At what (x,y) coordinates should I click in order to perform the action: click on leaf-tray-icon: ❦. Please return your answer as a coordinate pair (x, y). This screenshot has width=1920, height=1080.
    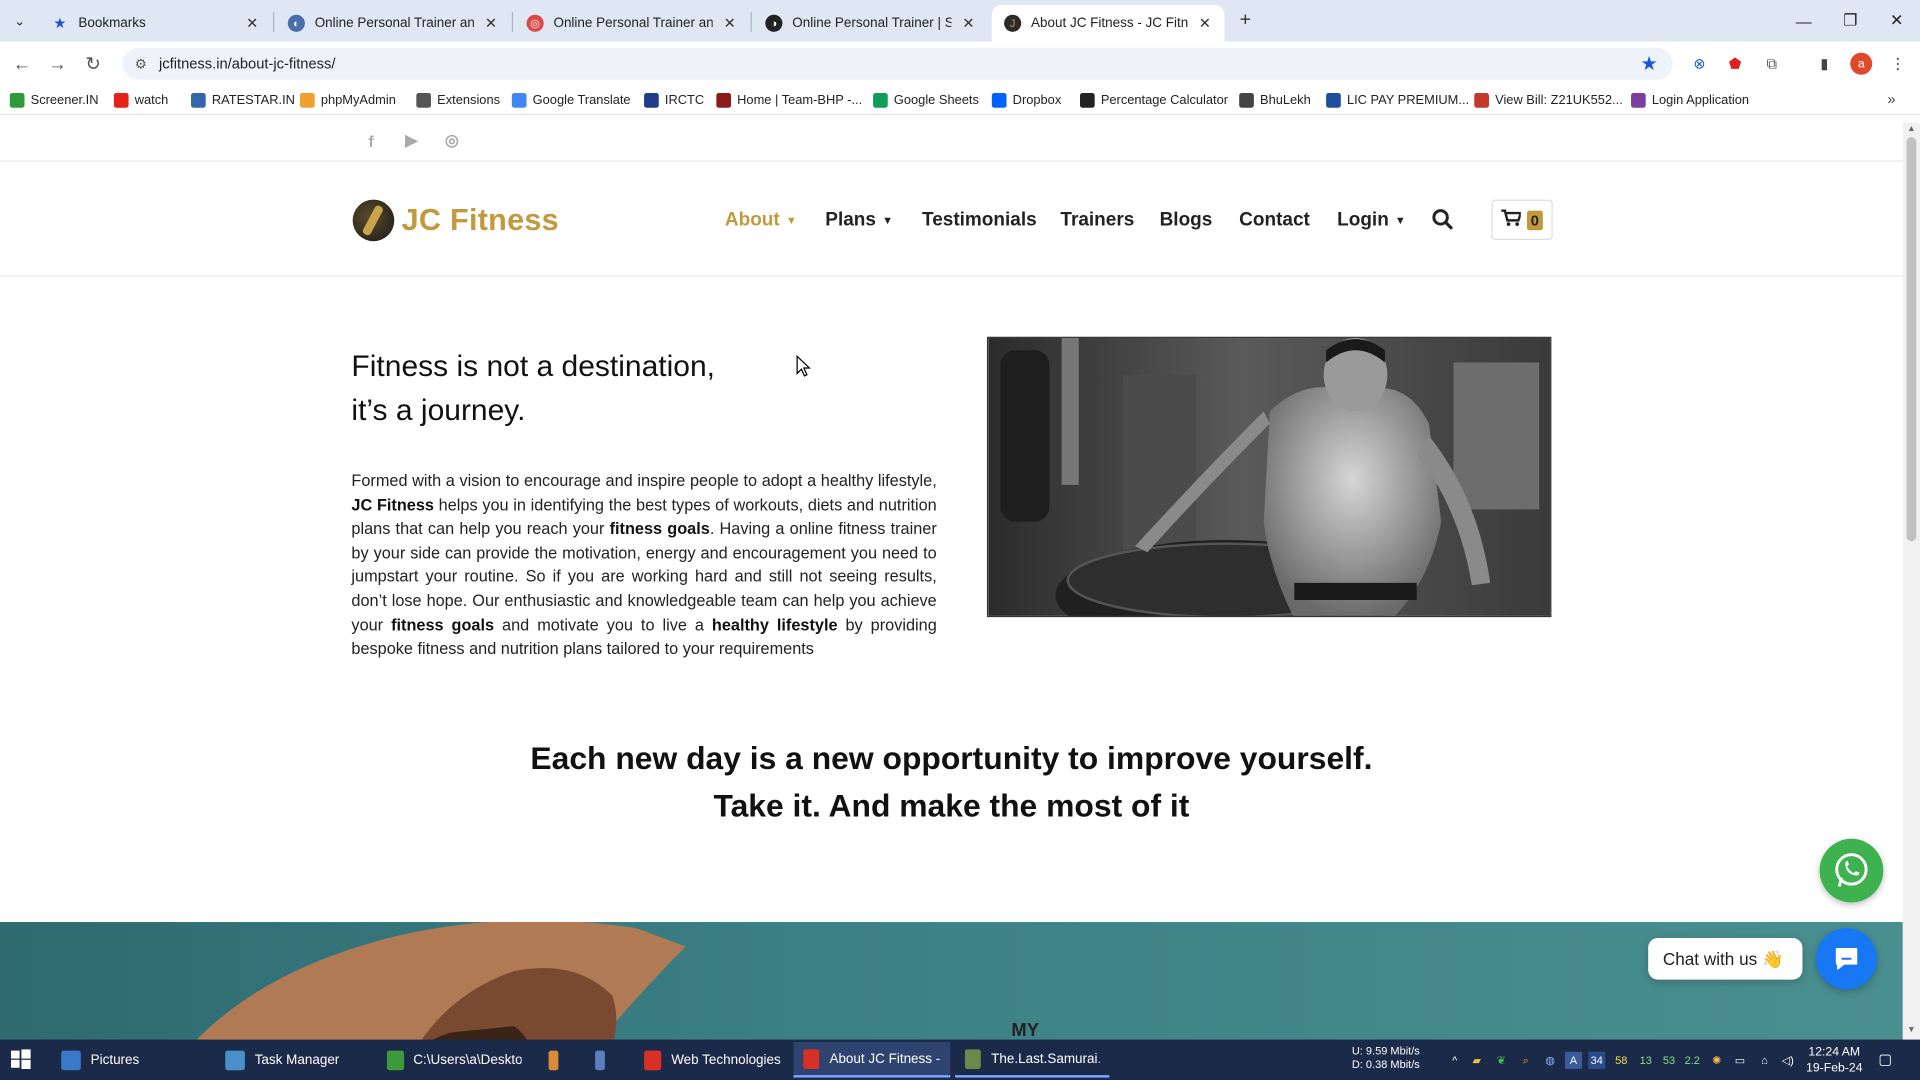
    Looking at the image, I should click on (1501, 1060).